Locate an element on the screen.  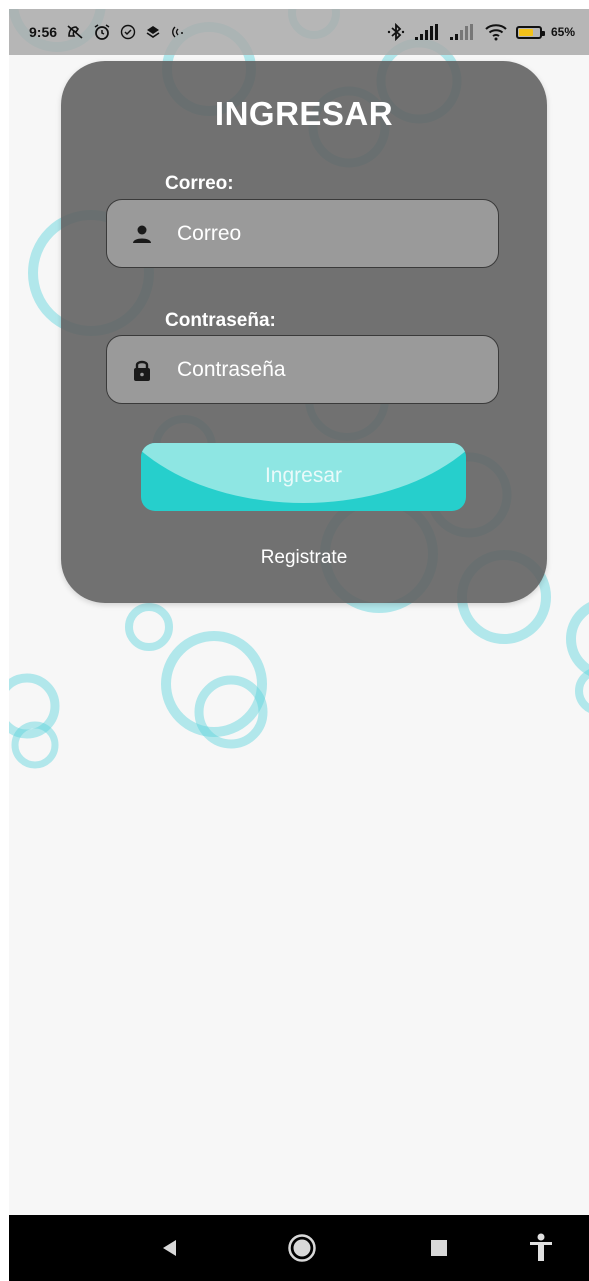
recents-button is located at coordinates (439, 1248).